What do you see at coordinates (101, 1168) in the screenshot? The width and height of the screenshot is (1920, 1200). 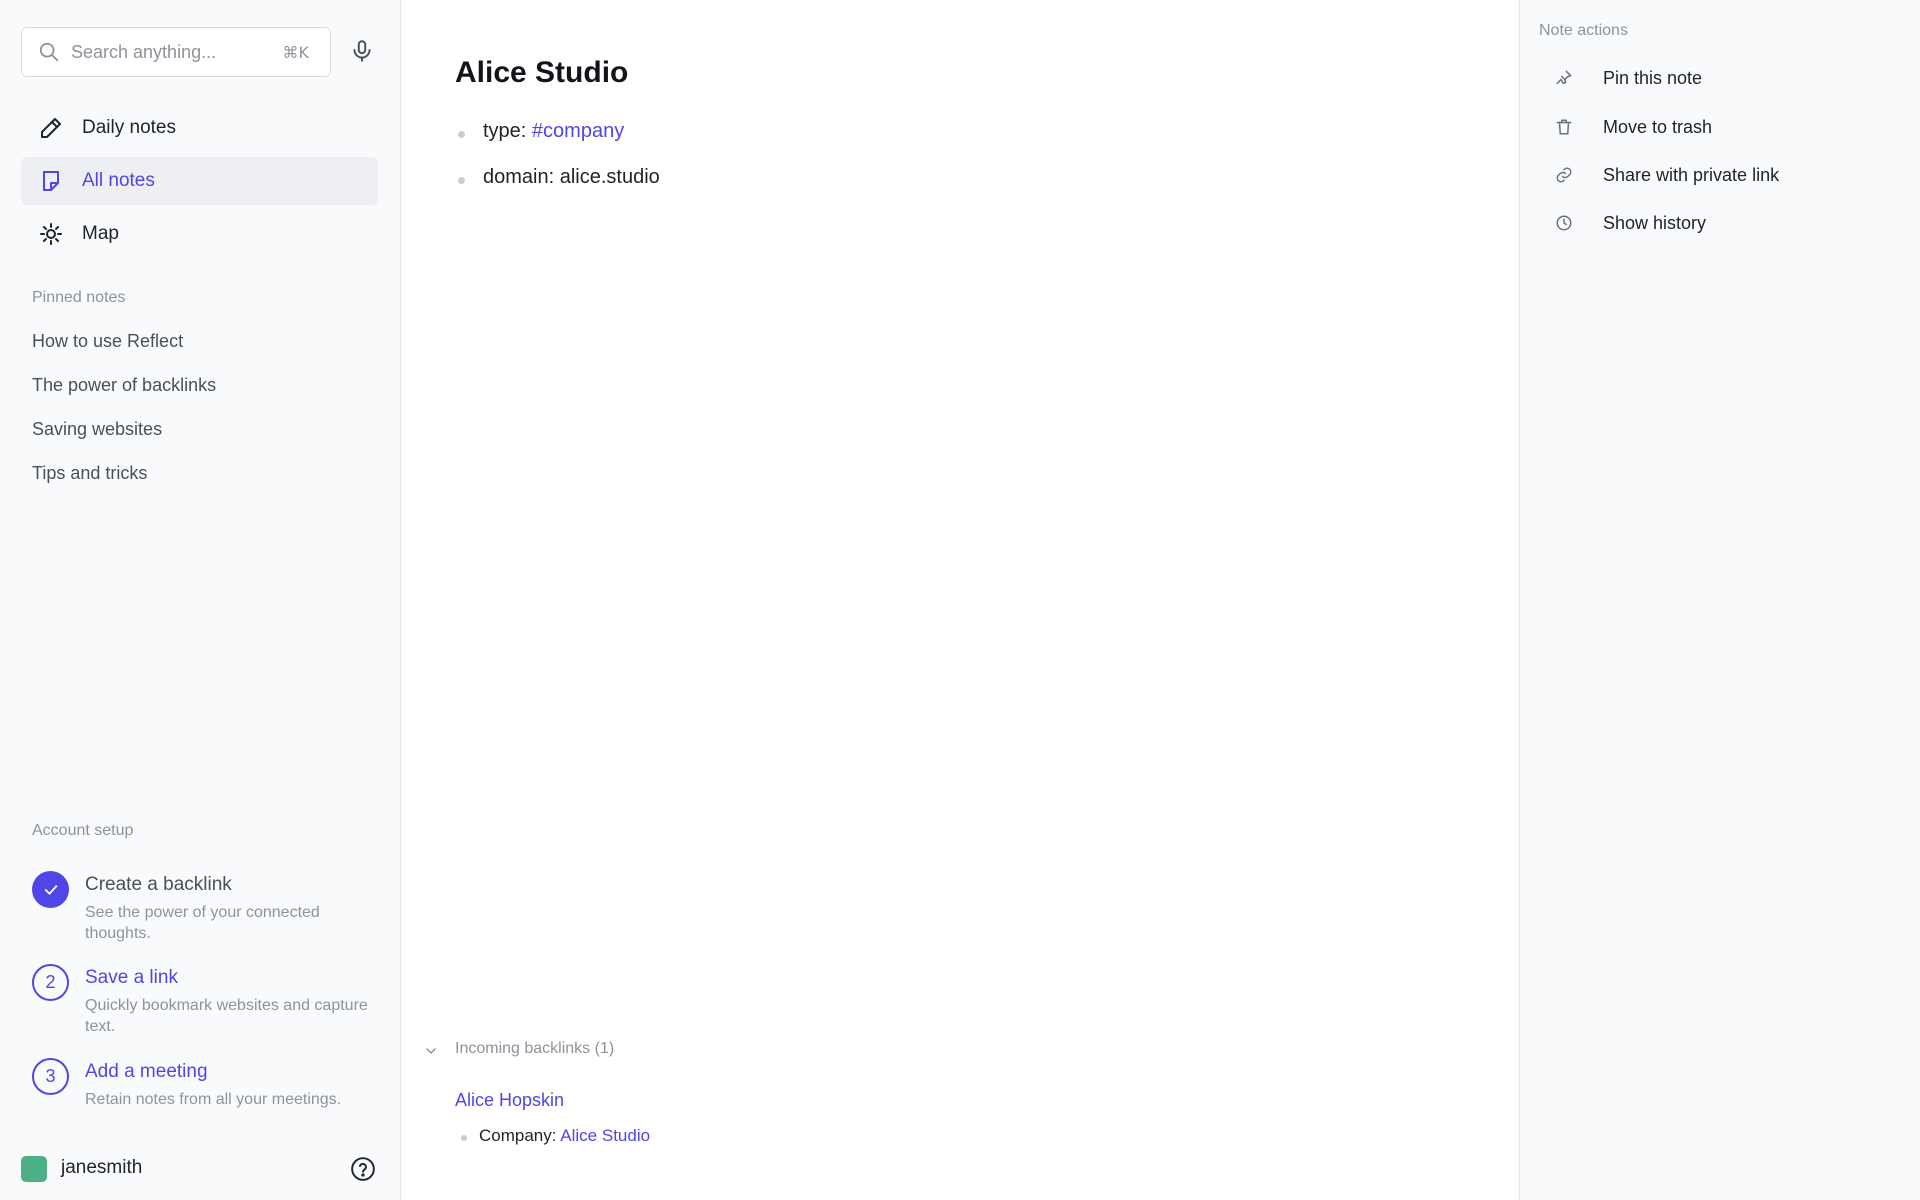 I see `username: janesmith` at bounding box center [101, 1168].